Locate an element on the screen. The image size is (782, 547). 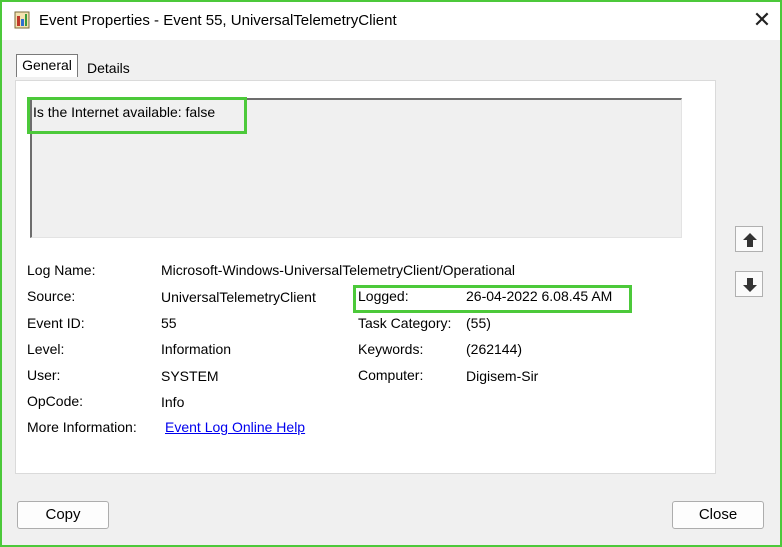
task-category-label: Task Category: is located at coordinates (405, 323).